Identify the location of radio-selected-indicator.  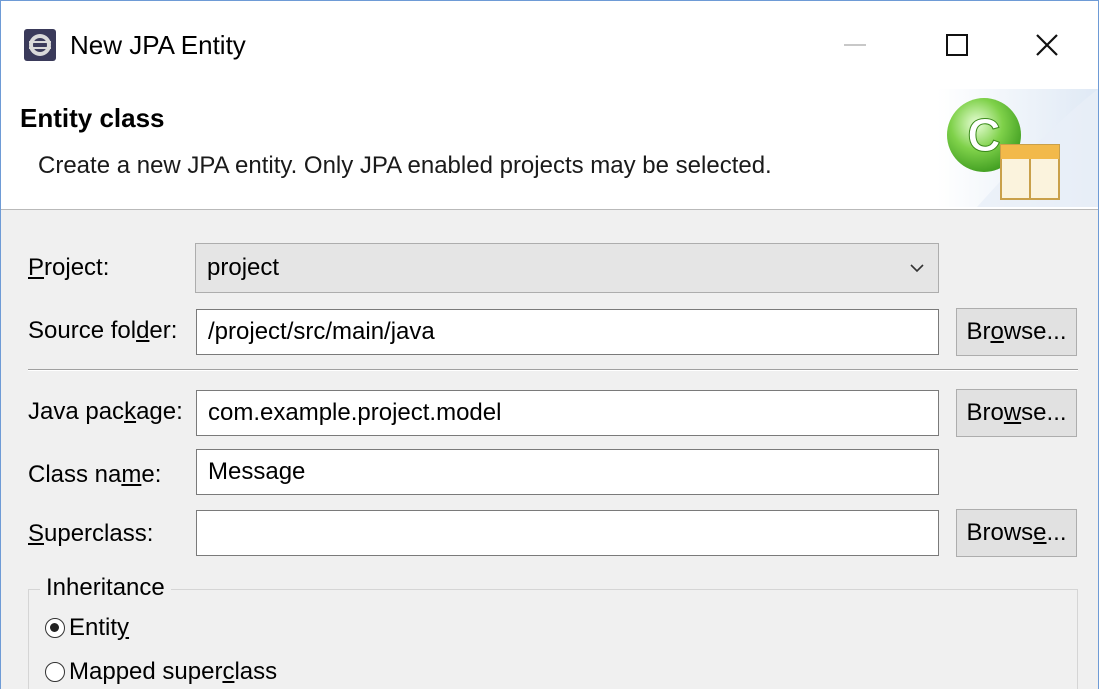
(55, 628).